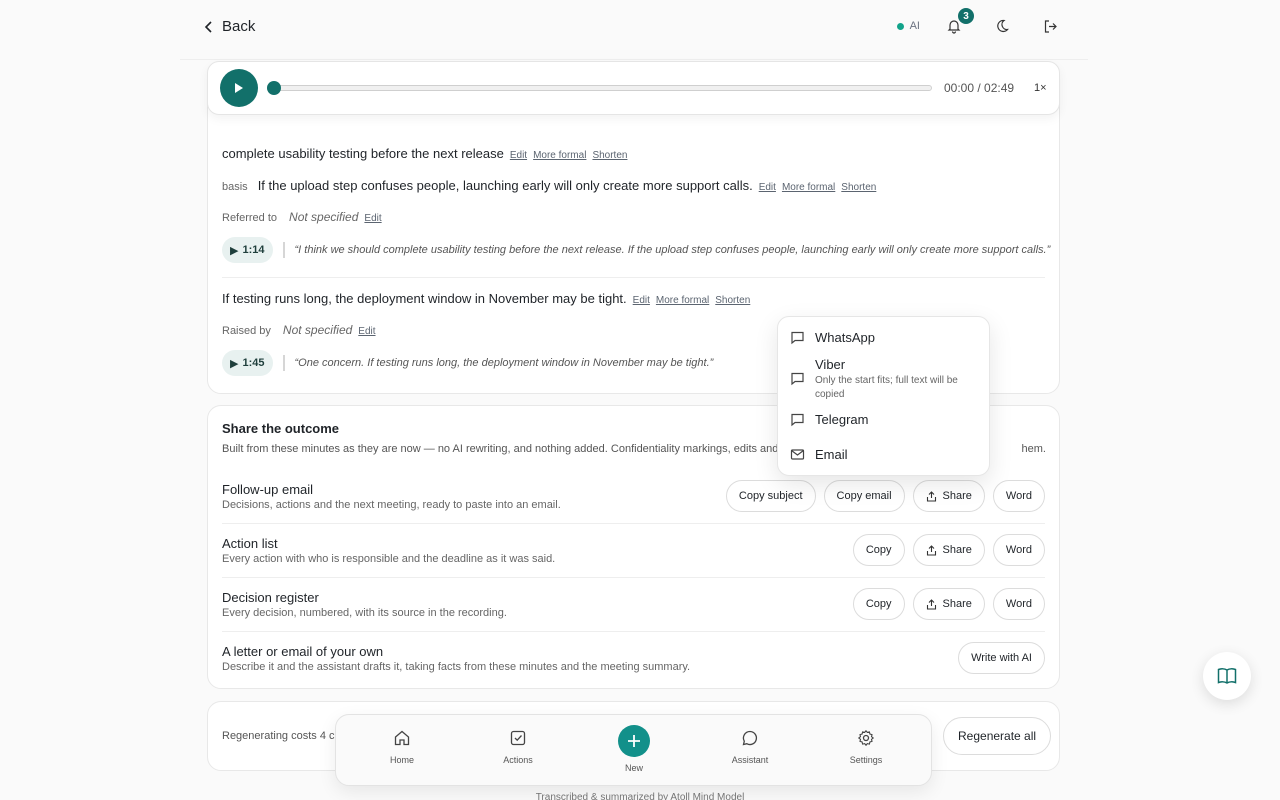 This screenshot has height=800, width=1280. Describe the element at coordinates (845, 337) in the screenshot. I see `share-whatsapp-label: WhatsApp` at that location.